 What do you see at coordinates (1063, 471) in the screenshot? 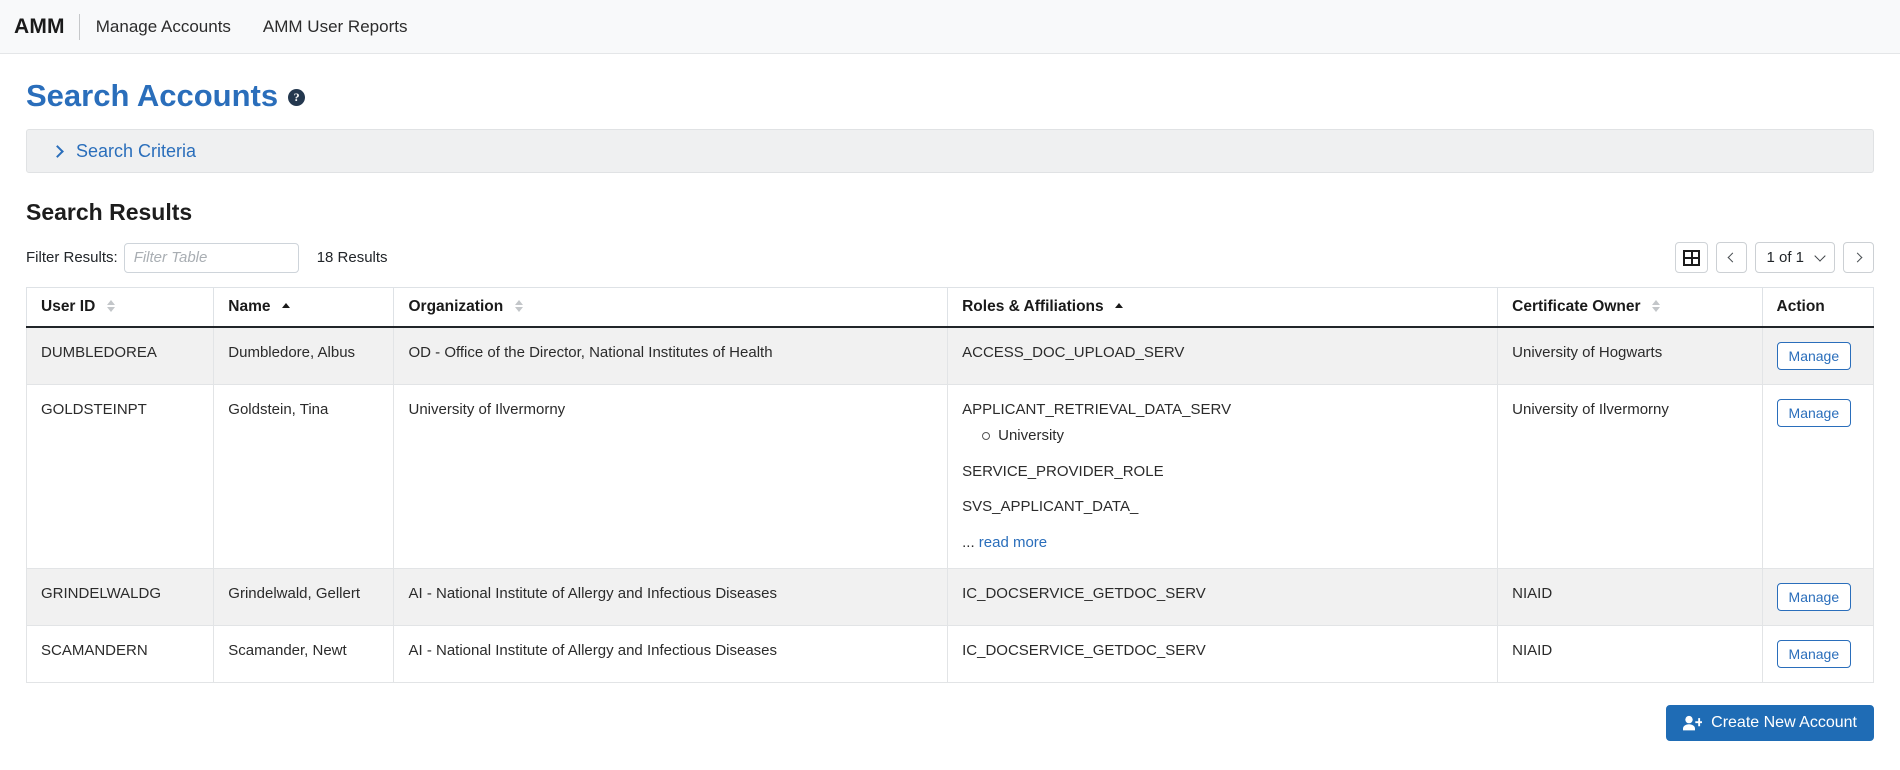
I see `role-name: SERVICE_PROVIDER_ROLE` at bounding box center [1063, 471].